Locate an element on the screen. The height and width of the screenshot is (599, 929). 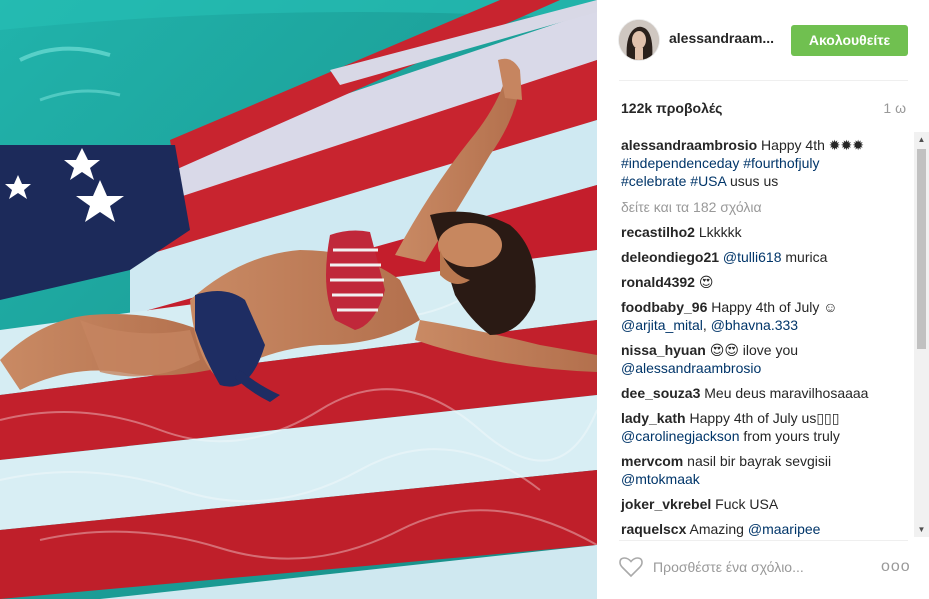
heart-outline-icon is located at coordinates (631, 567).